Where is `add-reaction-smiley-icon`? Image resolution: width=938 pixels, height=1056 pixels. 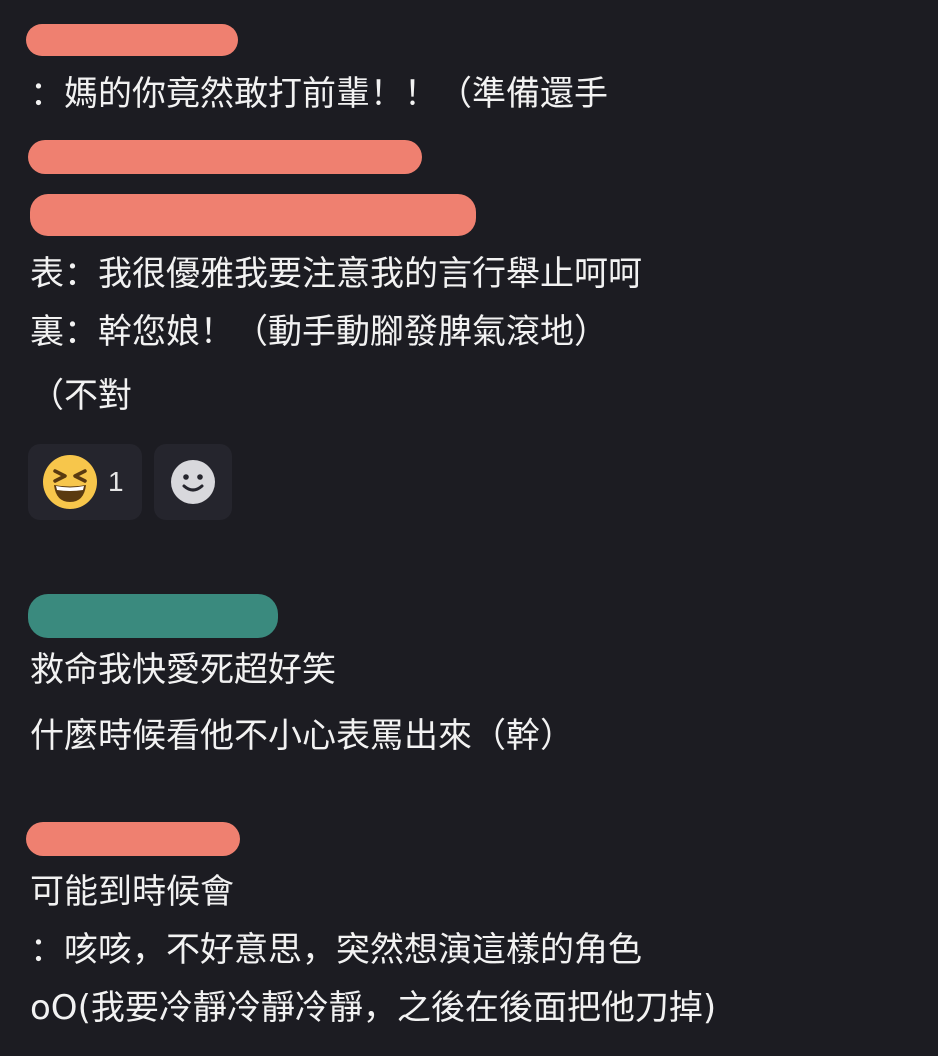
add-reaction-smiley-icon is located at coordinates (193, 482).